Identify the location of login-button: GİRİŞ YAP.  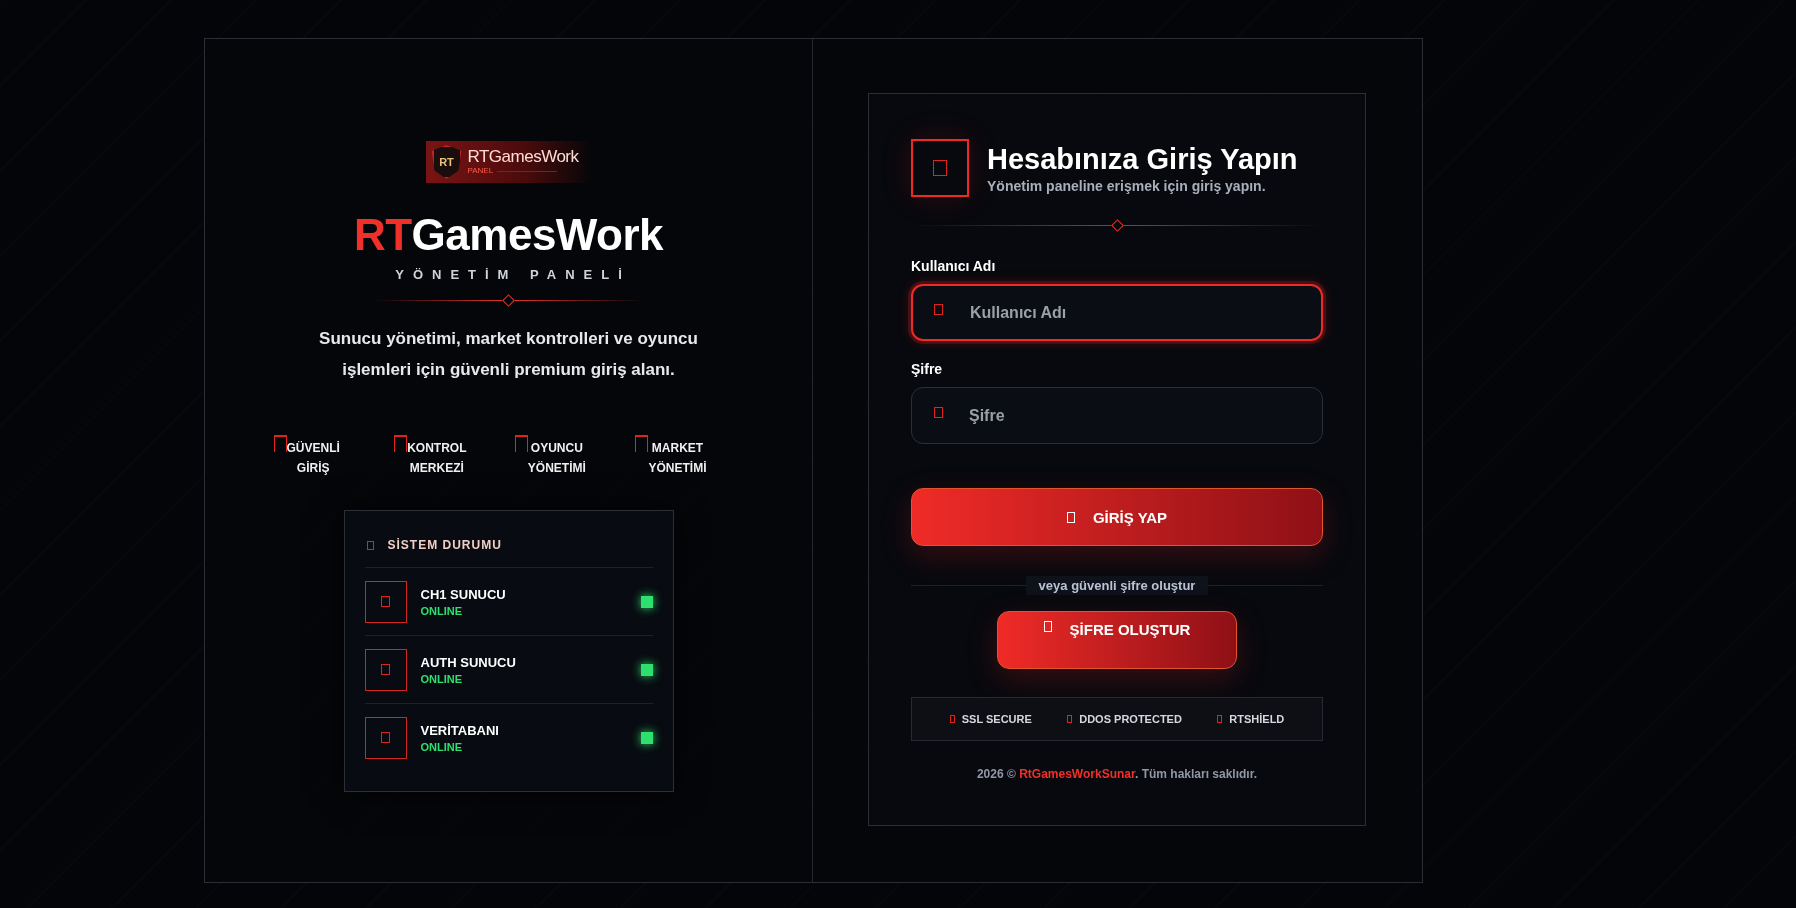
(1117, 517).